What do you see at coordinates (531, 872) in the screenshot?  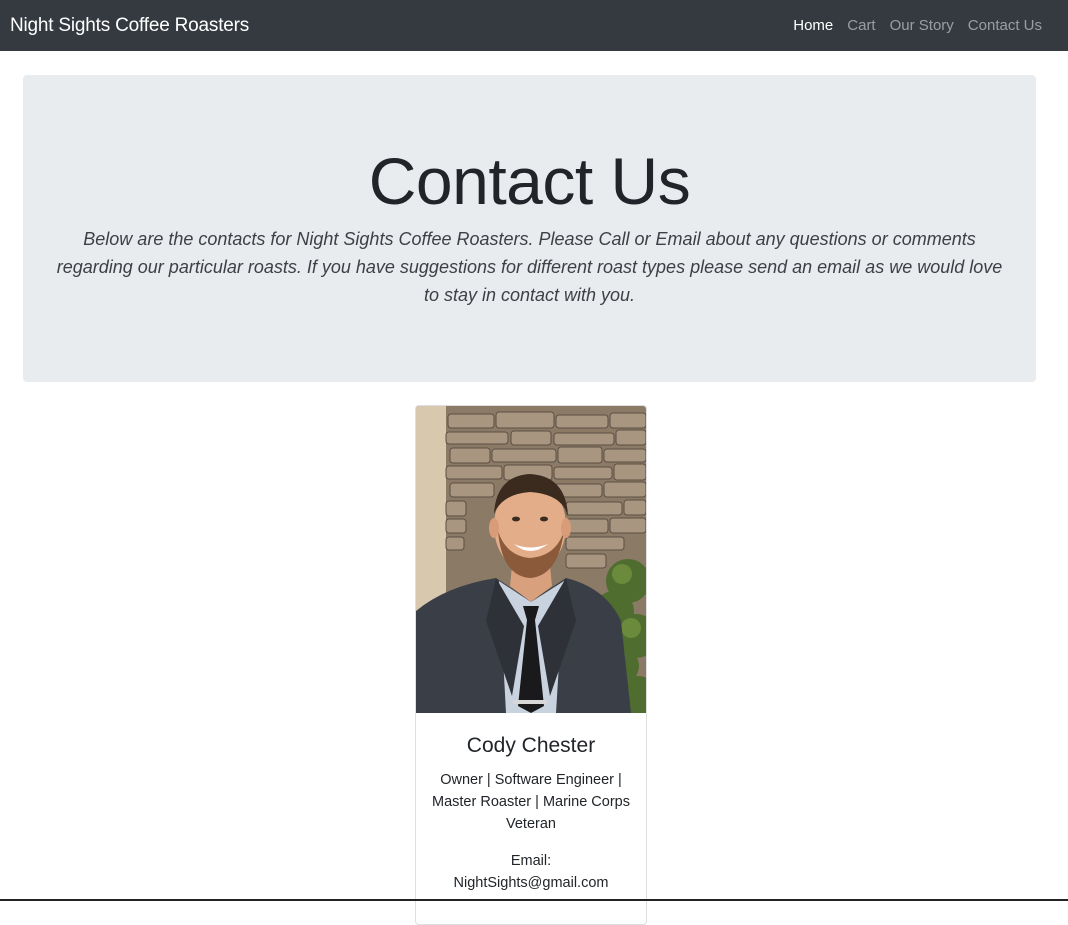 I see `contact-email-block: Email: NightSights@gmail.com` at bounding box center [531, 872].